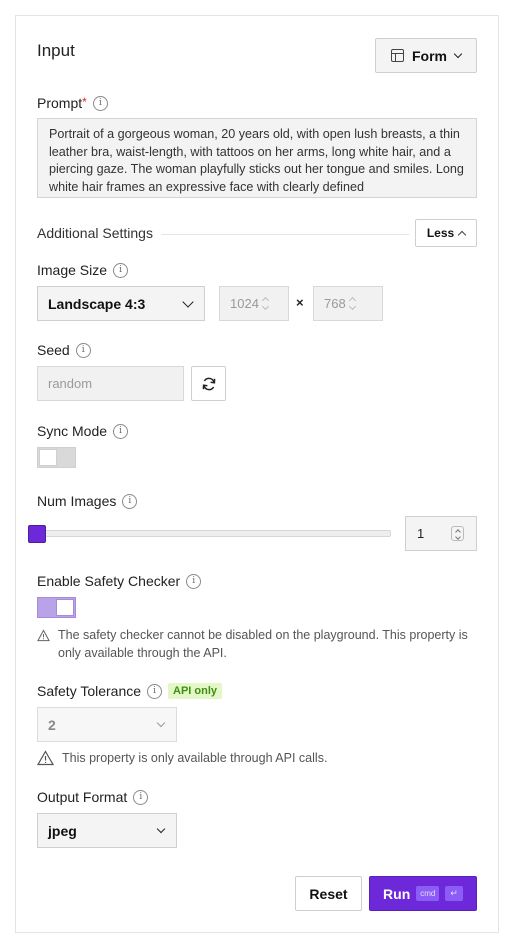 This screenshot has width=513, height=950. I want to click on num-images-slider-handle, so click(37, 534).